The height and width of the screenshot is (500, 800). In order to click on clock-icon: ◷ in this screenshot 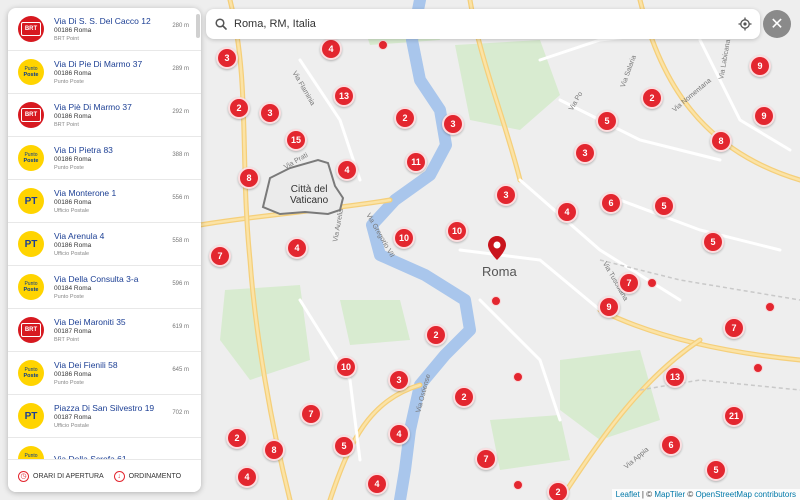, I will do `click(23, 476)`.